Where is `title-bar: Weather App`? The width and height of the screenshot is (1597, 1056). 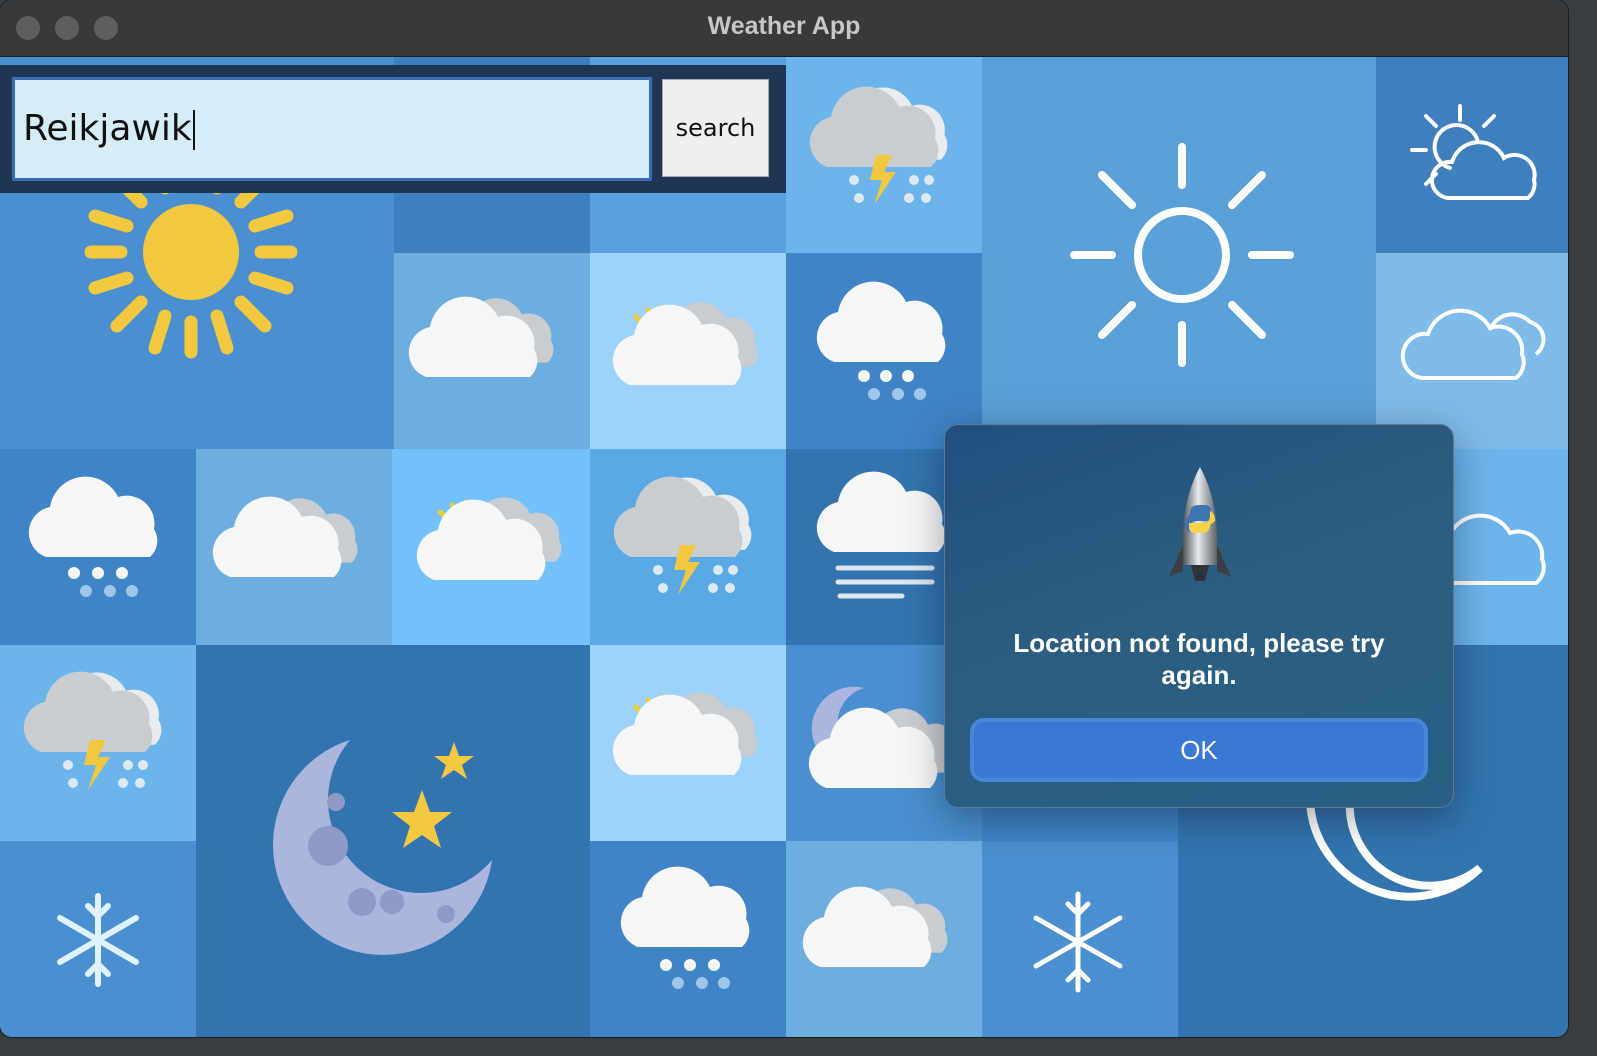 title-bar: Weather App is located at coordinates (784, 28).